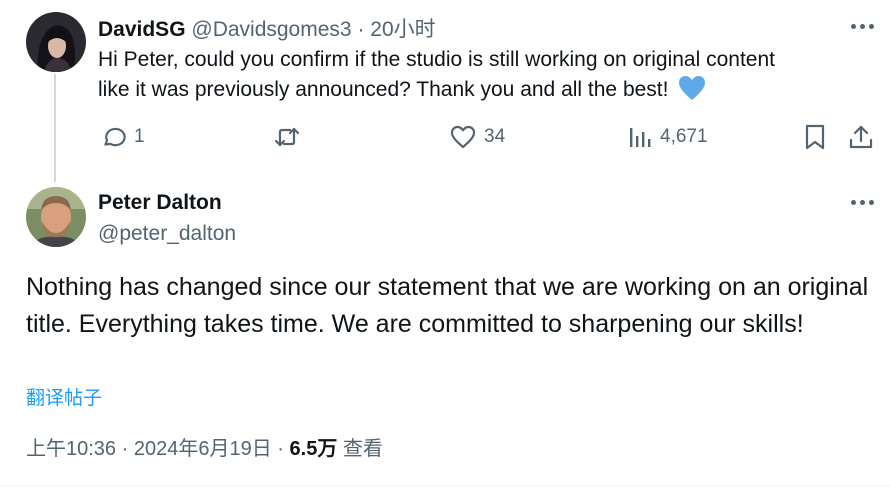 Image resolution: width=890 pixels, height=487 pixels. I want to click on thread-line, so click(55, 128).